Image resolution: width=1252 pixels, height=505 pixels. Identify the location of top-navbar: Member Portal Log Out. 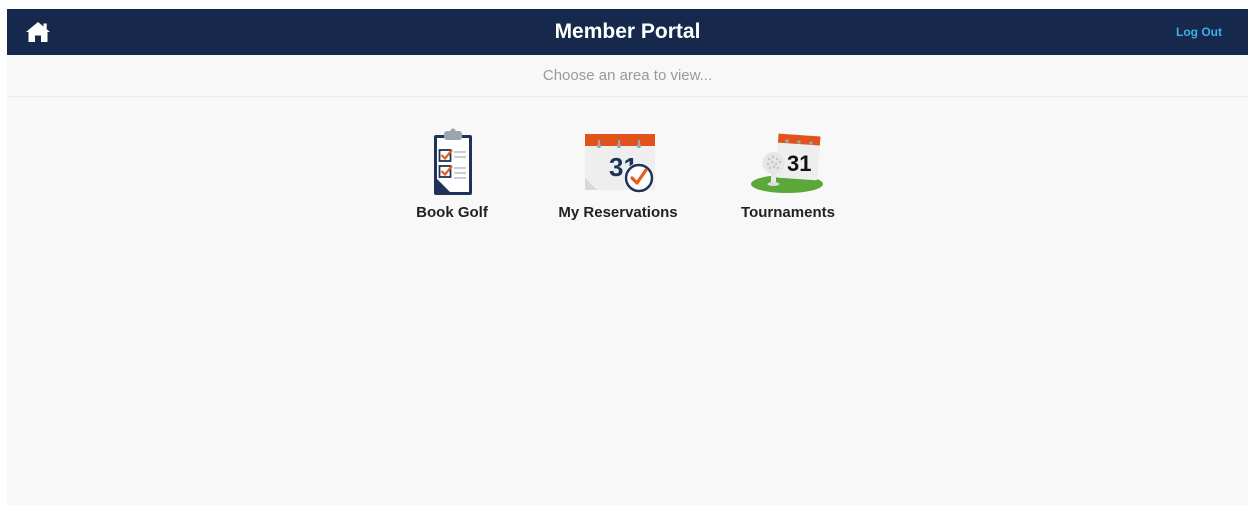
(627, 32).